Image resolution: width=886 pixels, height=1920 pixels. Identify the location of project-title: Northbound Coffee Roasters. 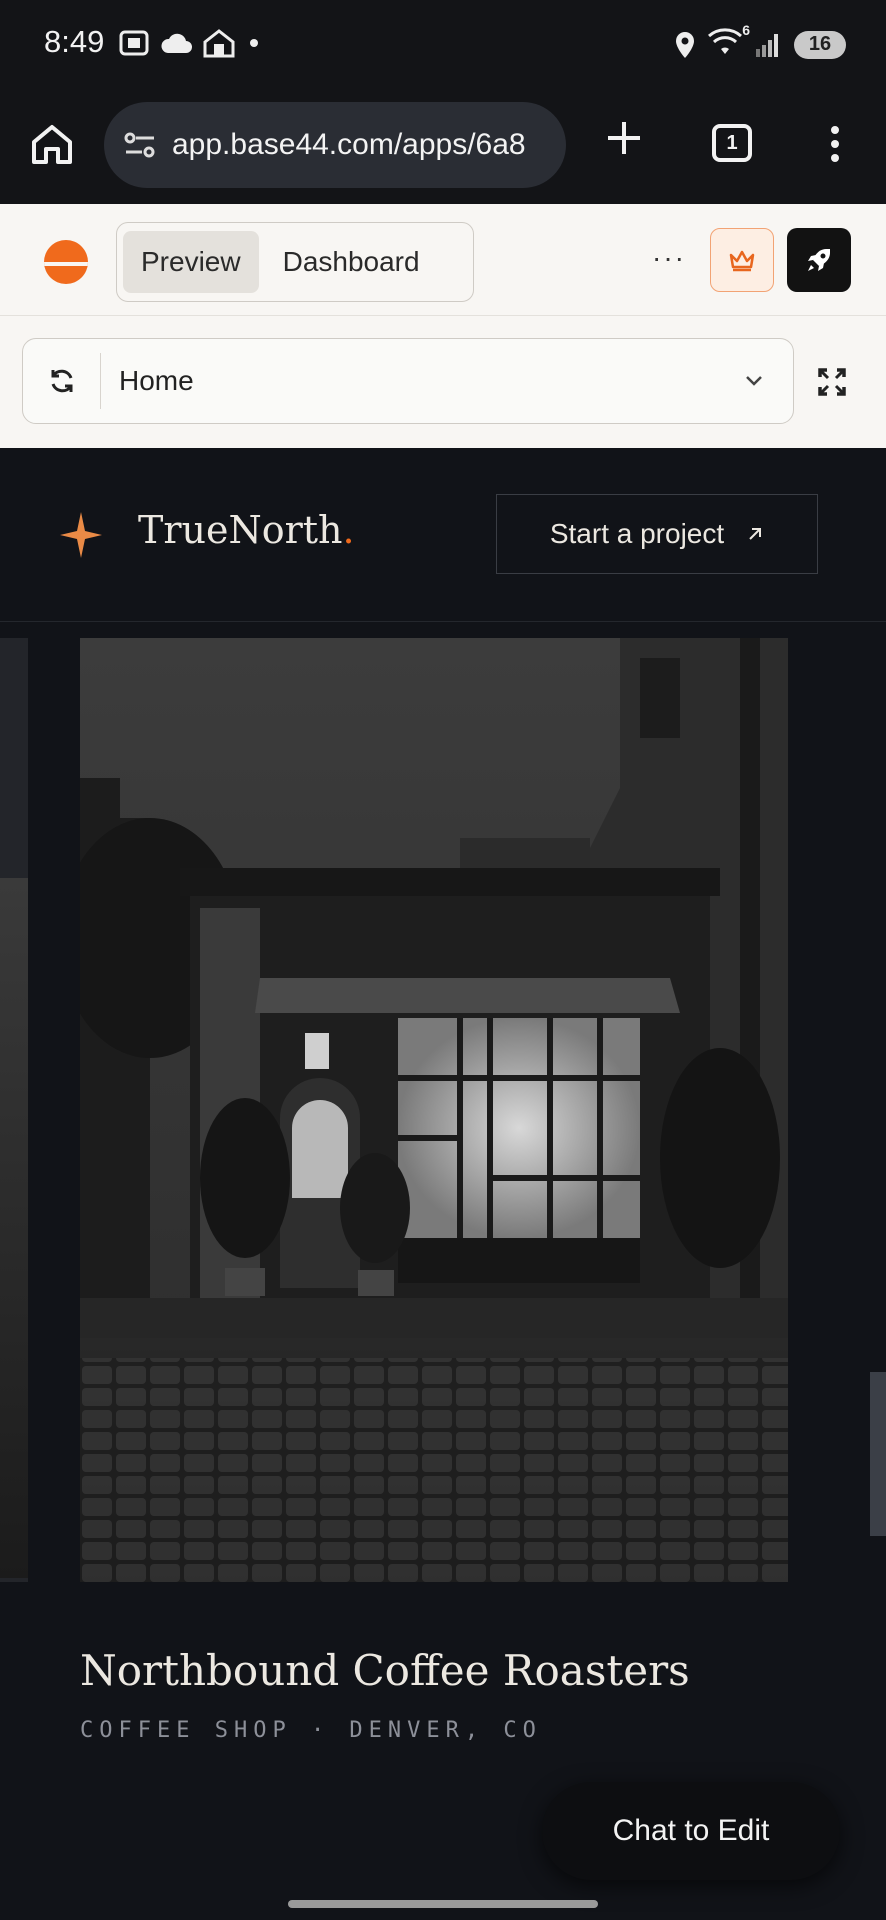
(385, 1670).